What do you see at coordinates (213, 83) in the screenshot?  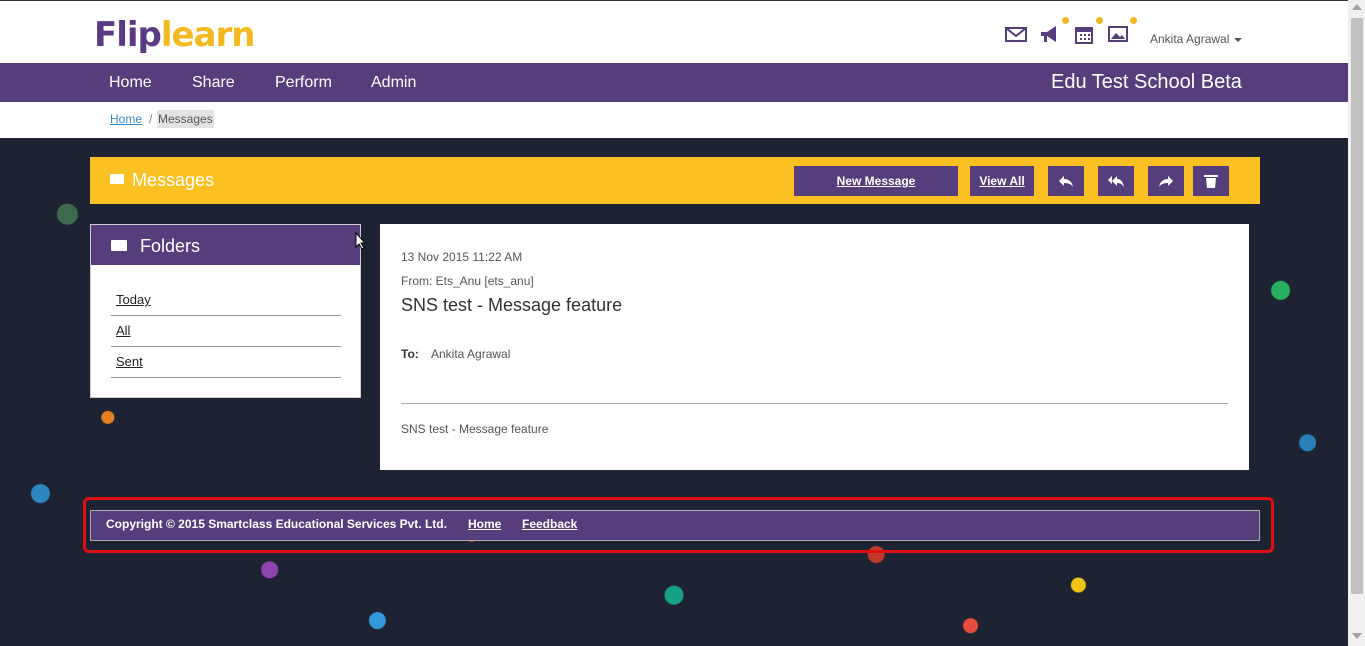 I see `nav-share: Share` at bounding box center [213, 83].